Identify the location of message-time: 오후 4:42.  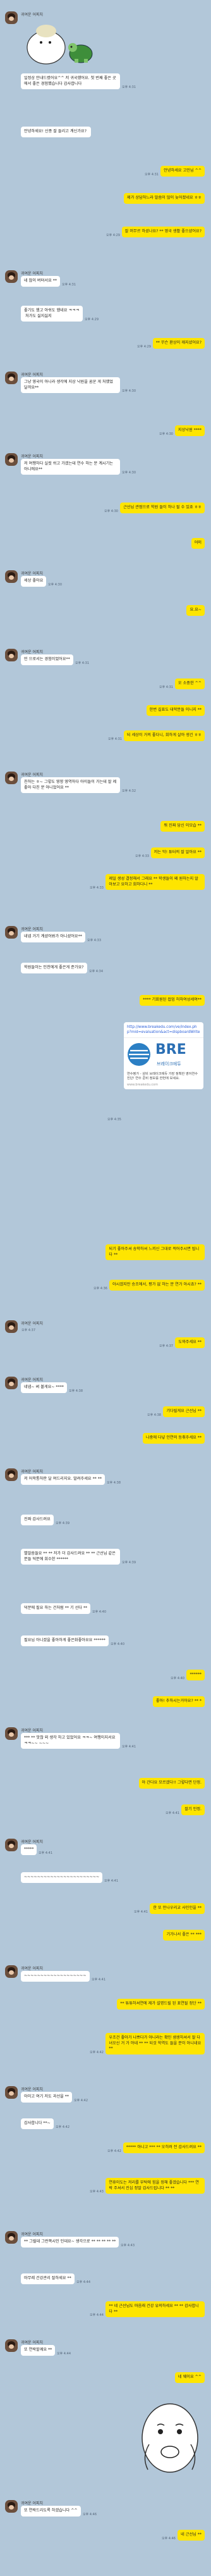
(63, 2127).